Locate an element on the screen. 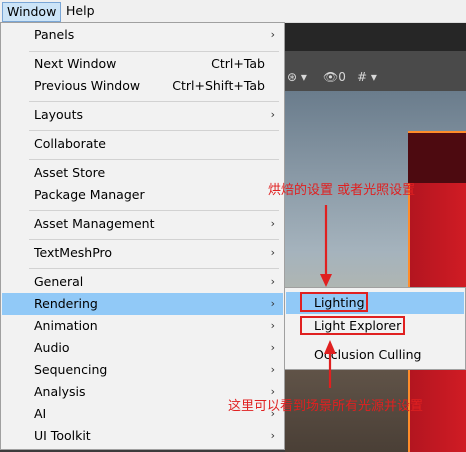  menu-item-rendering: Rendering › is located at coordinates (142, 304).